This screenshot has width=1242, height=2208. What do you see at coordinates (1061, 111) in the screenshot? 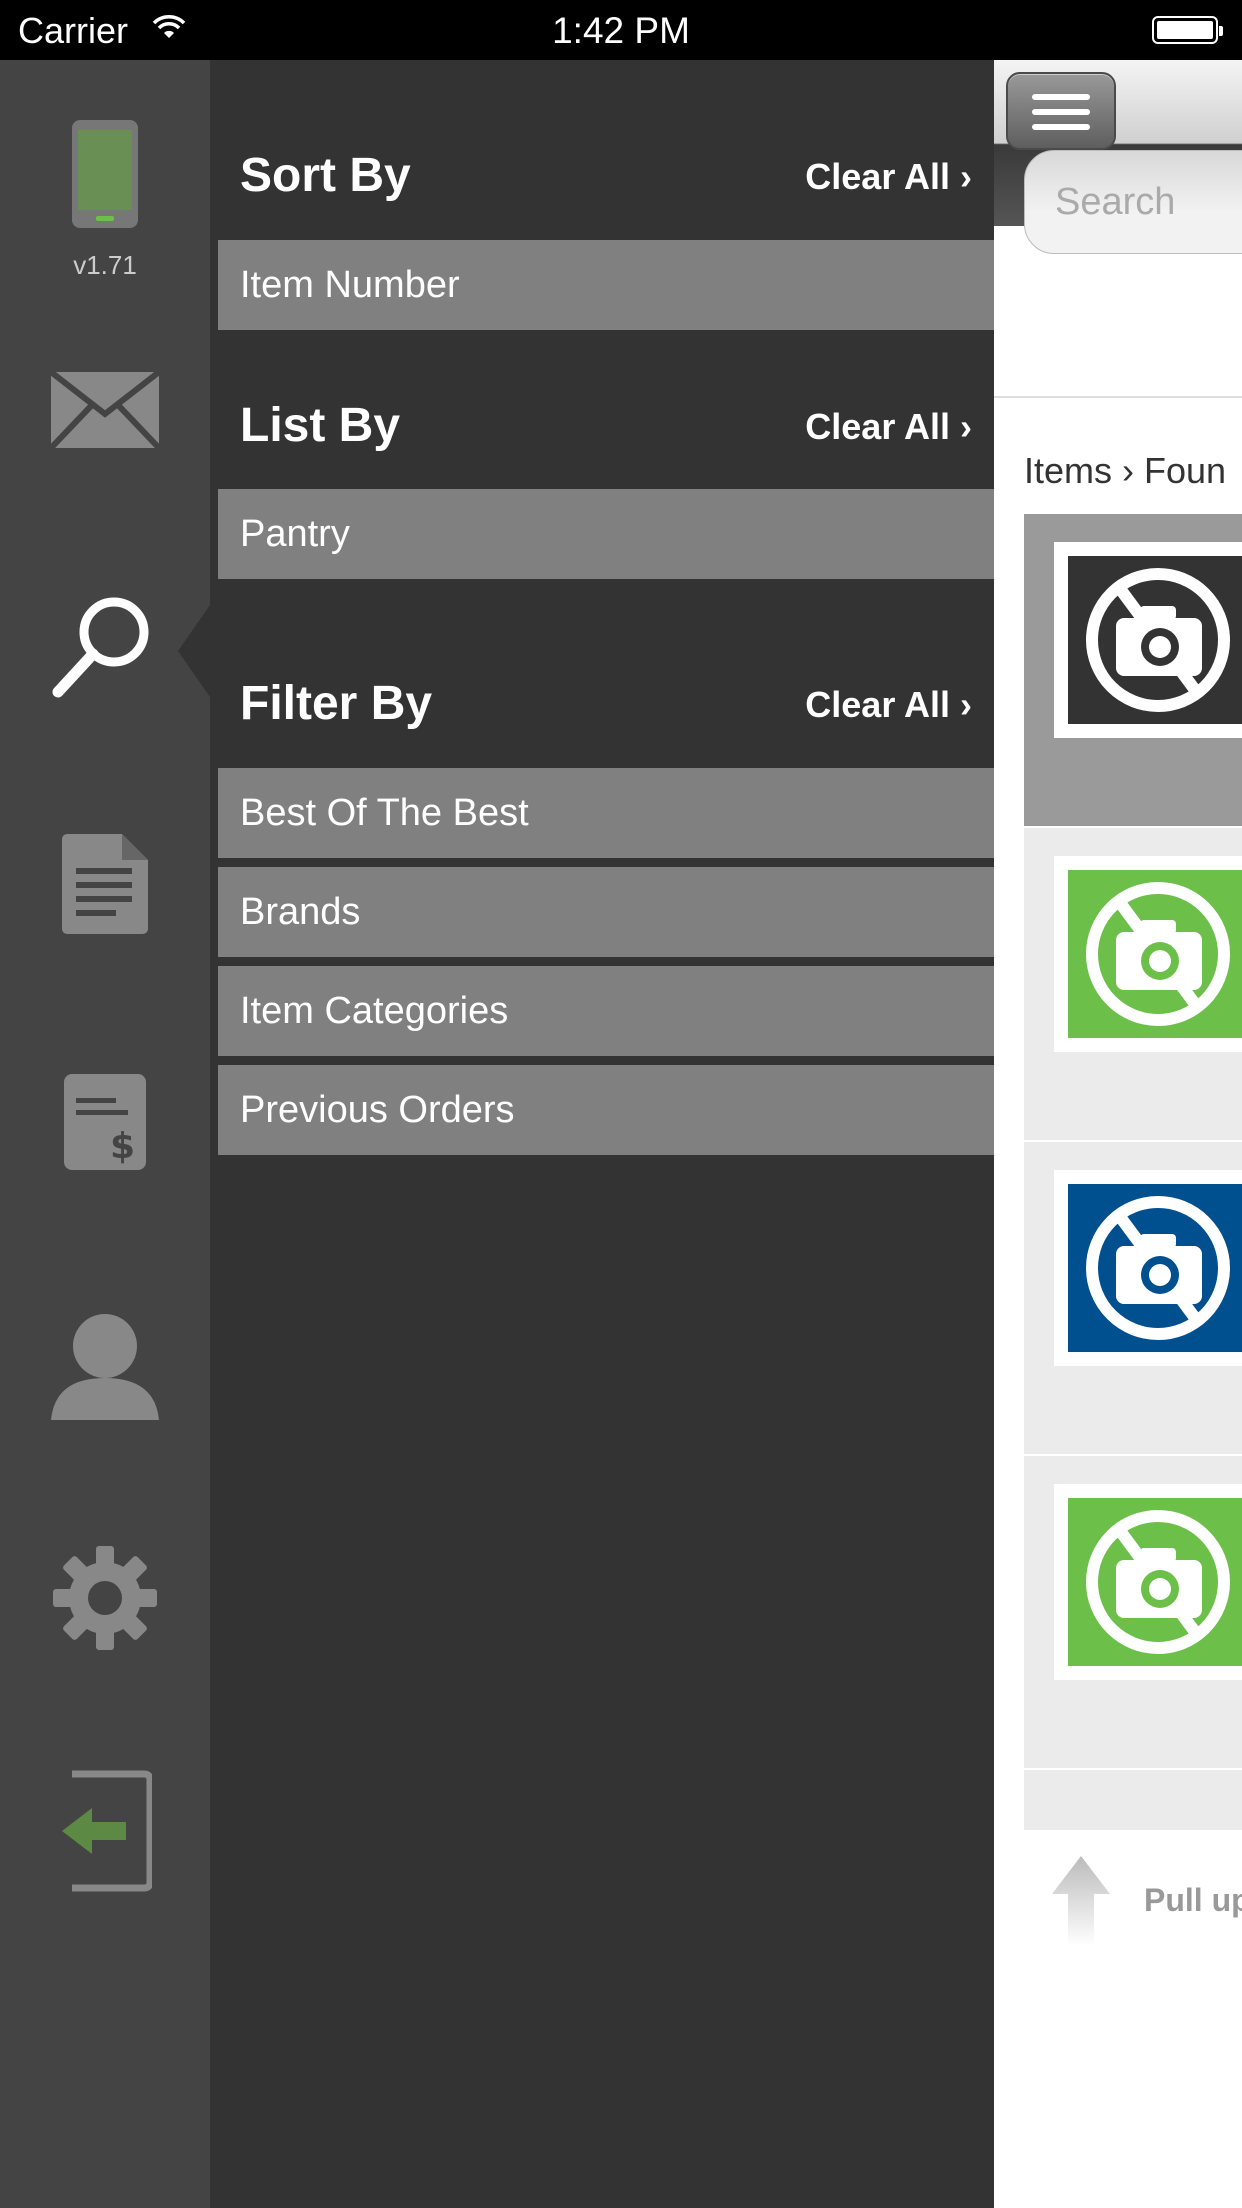
I see `menu-button` at bounding box center [1061, 111].